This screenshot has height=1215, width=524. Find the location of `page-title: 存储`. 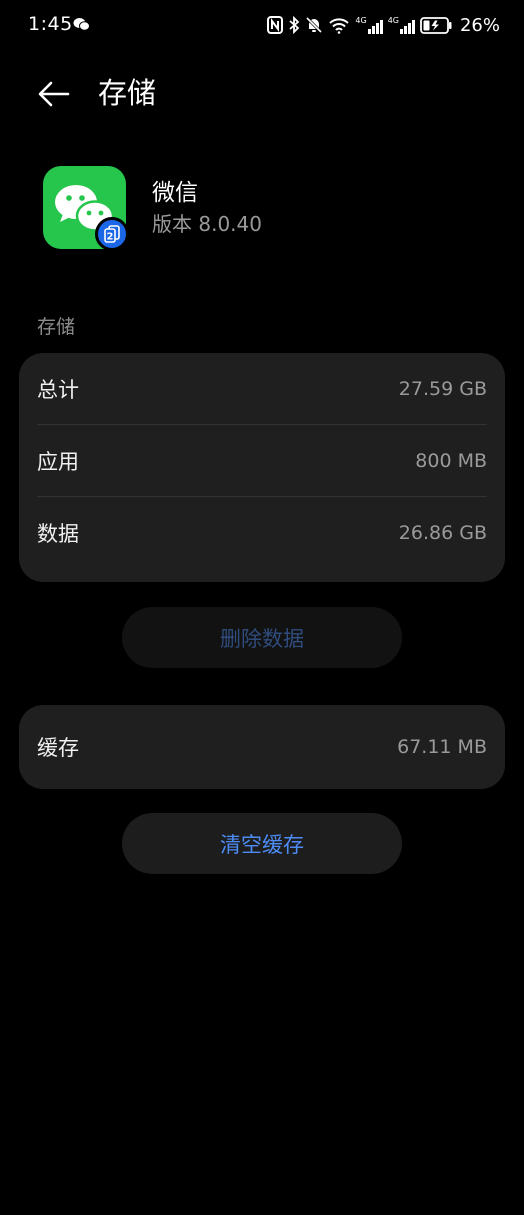

page-title: 存储 is located at coordinates (127, 93).